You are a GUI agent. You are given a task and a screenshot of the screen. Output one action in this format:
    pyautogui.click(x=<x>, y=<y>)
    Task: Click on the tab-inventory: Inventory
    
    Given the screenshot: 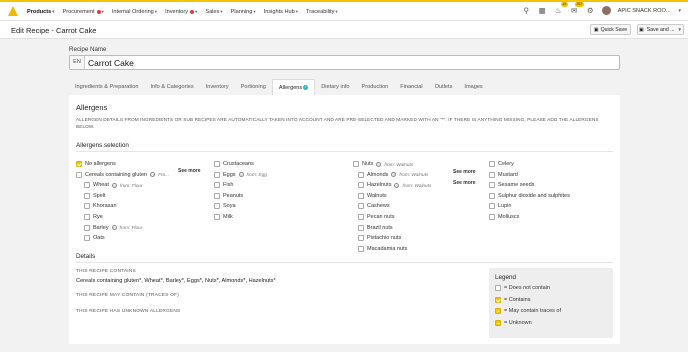 What is the action you would take?
    pyautogui.click(x=217, y=87)
    